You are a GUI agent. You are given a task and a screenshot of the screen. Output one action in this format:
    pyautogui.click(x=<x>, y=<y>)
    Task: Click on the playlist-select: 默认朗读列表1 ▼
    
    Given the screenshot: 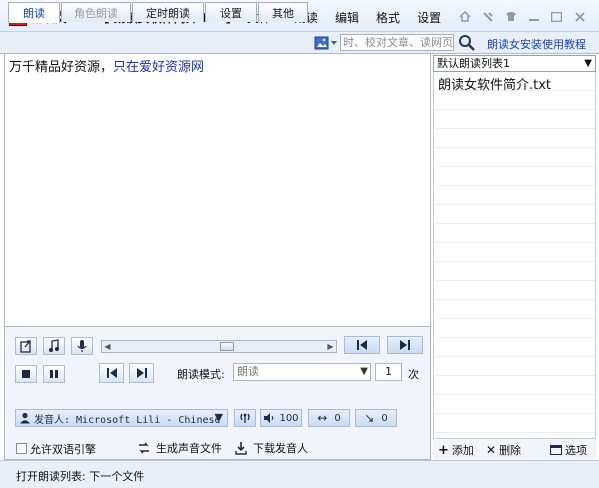 What is the action you would take?
    pyautogui.click(x=514, y=63)
    